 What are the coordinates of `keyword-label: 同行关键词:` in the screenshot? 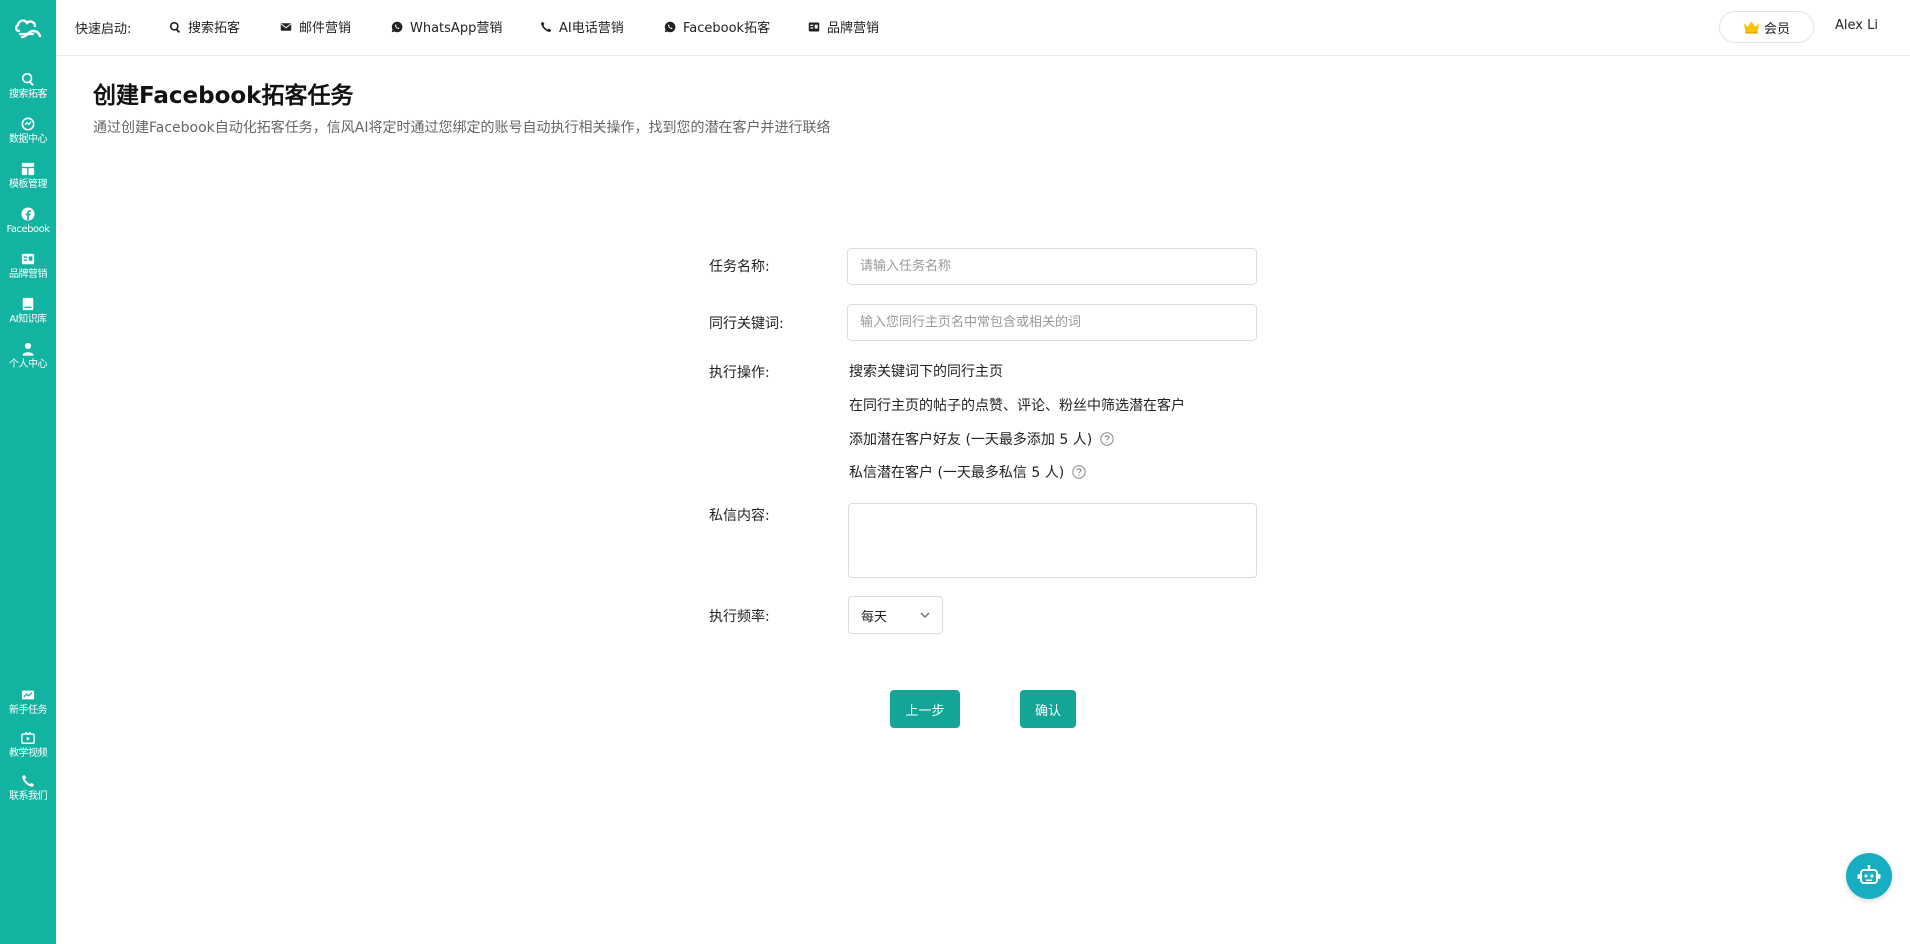 It's located at (746, 324).